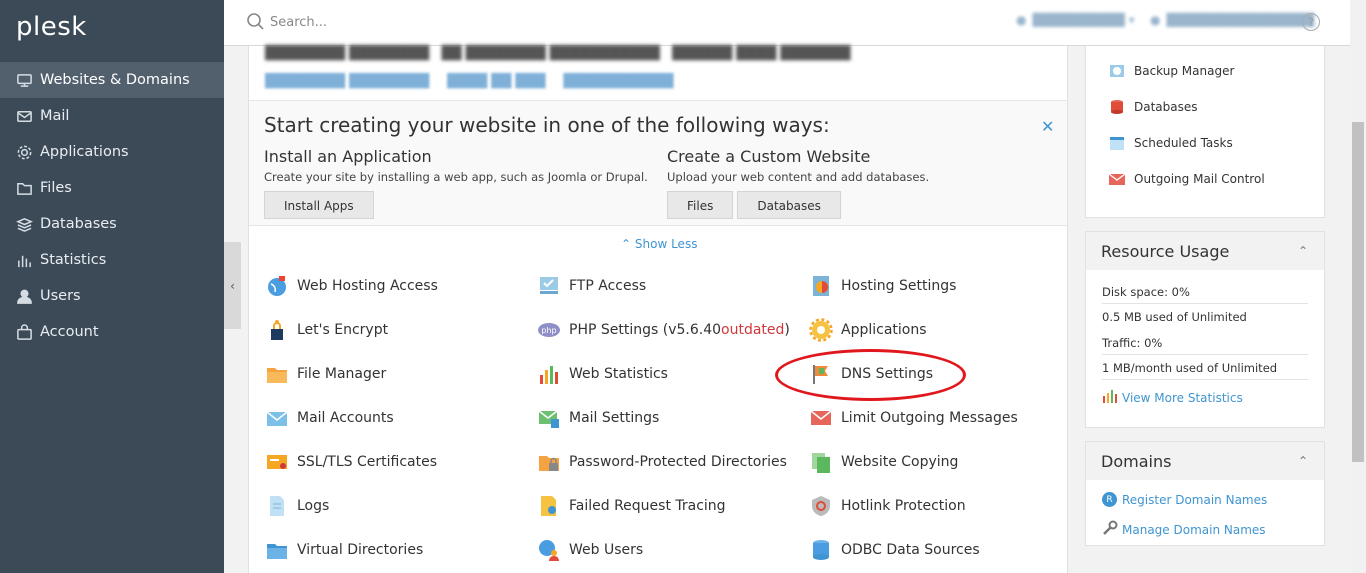 The image size is (1366, 573). I want to click on hosting-settings-link: ████████ ████████, so click(347, 81).